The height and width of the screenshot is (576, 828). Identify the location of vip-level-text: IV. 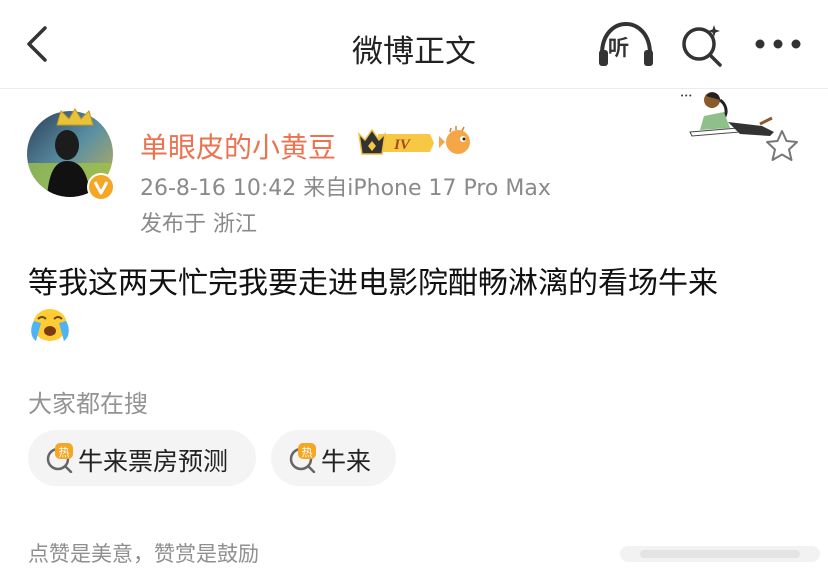
(402, 145).